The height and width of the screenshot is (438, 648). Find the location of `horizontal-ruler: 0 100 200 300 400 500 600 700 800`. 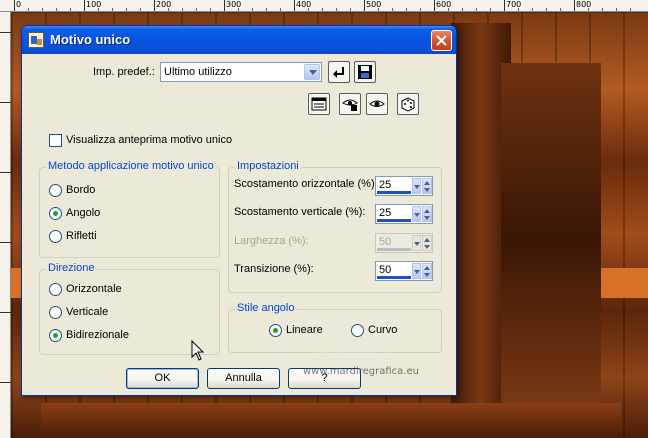

horizontal-ruler: 0 100 200 300 400 500 600 700 800 is located at coordinates (324, 6).